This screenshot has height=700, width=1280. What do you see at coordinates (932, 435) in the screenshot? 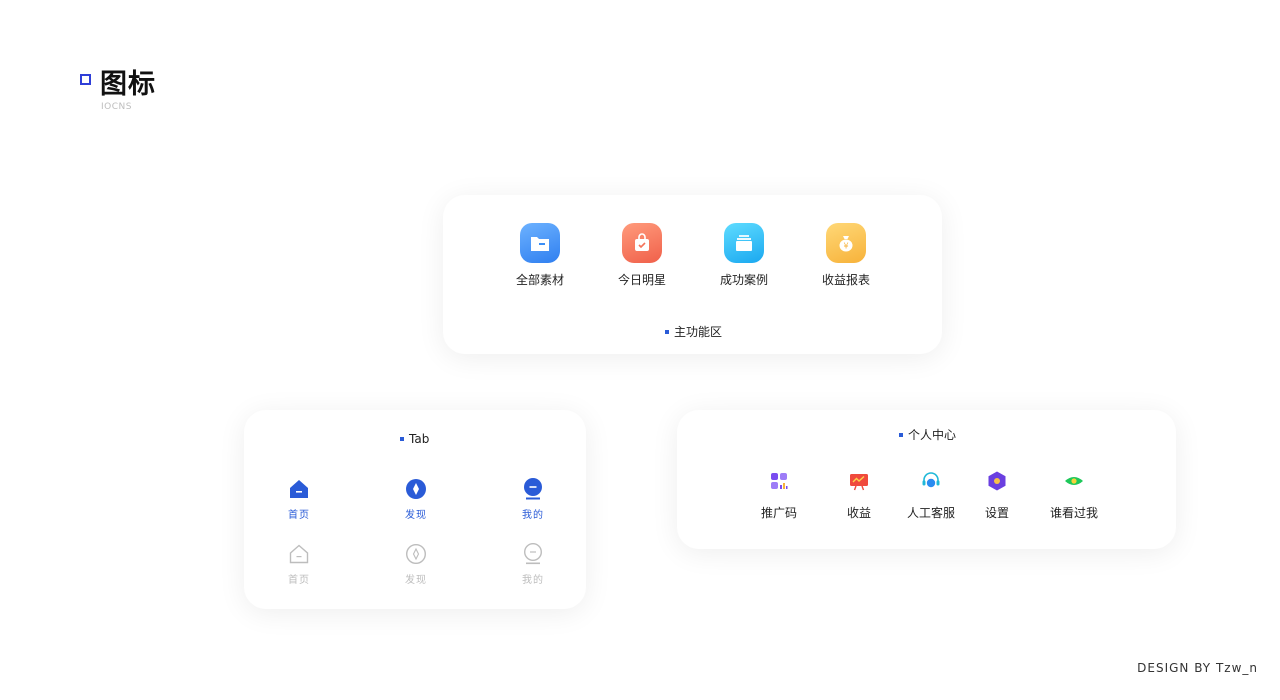
I see `personal-center-label-text: 个人中心` at bounding box center [932, 435].